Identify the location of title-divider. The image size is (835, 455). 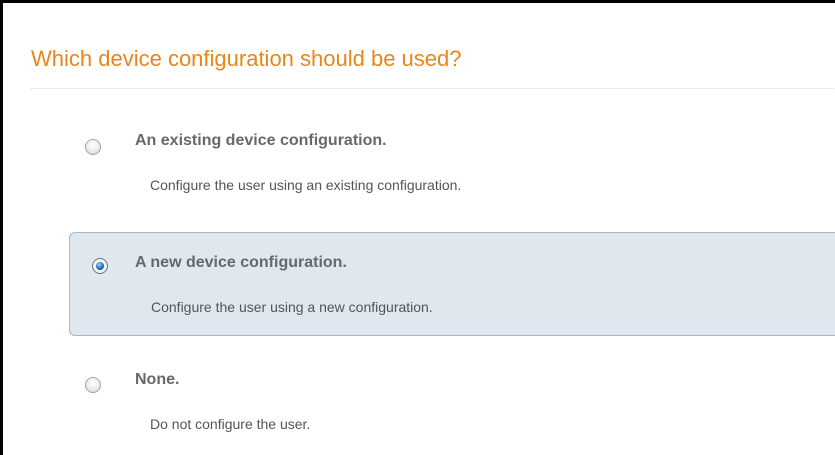
(433, 88).